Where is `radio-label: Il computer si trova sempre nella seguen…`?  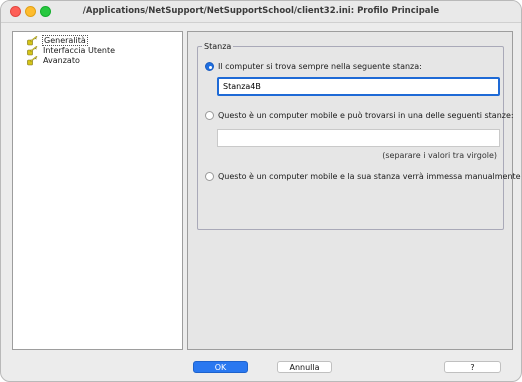 radio-label: Il computer si trova sempre nella seguen… is located at coordinates (320, 66).